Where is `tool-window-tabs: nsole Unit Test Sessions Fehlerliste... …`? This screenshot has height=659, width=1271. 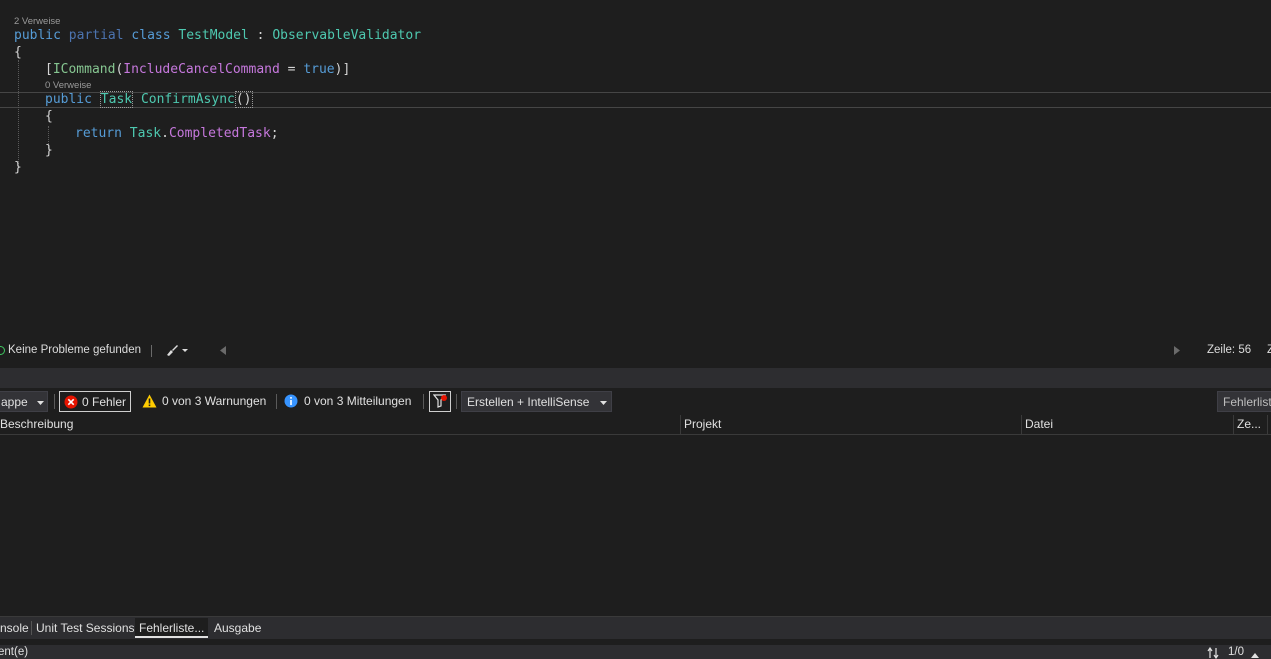 tool-window-tabs: nsole Unit Test Sessions Fehlerliste... … is located at coordinates (635, 627).